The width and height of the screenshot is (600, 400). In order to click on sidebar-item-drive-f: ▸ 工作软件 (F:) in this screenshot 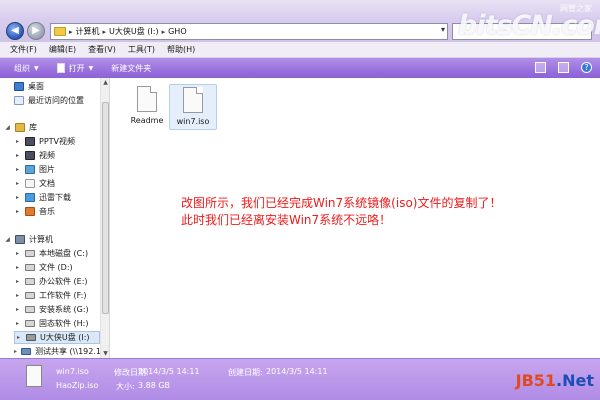, I will do `click(50, 295)`.